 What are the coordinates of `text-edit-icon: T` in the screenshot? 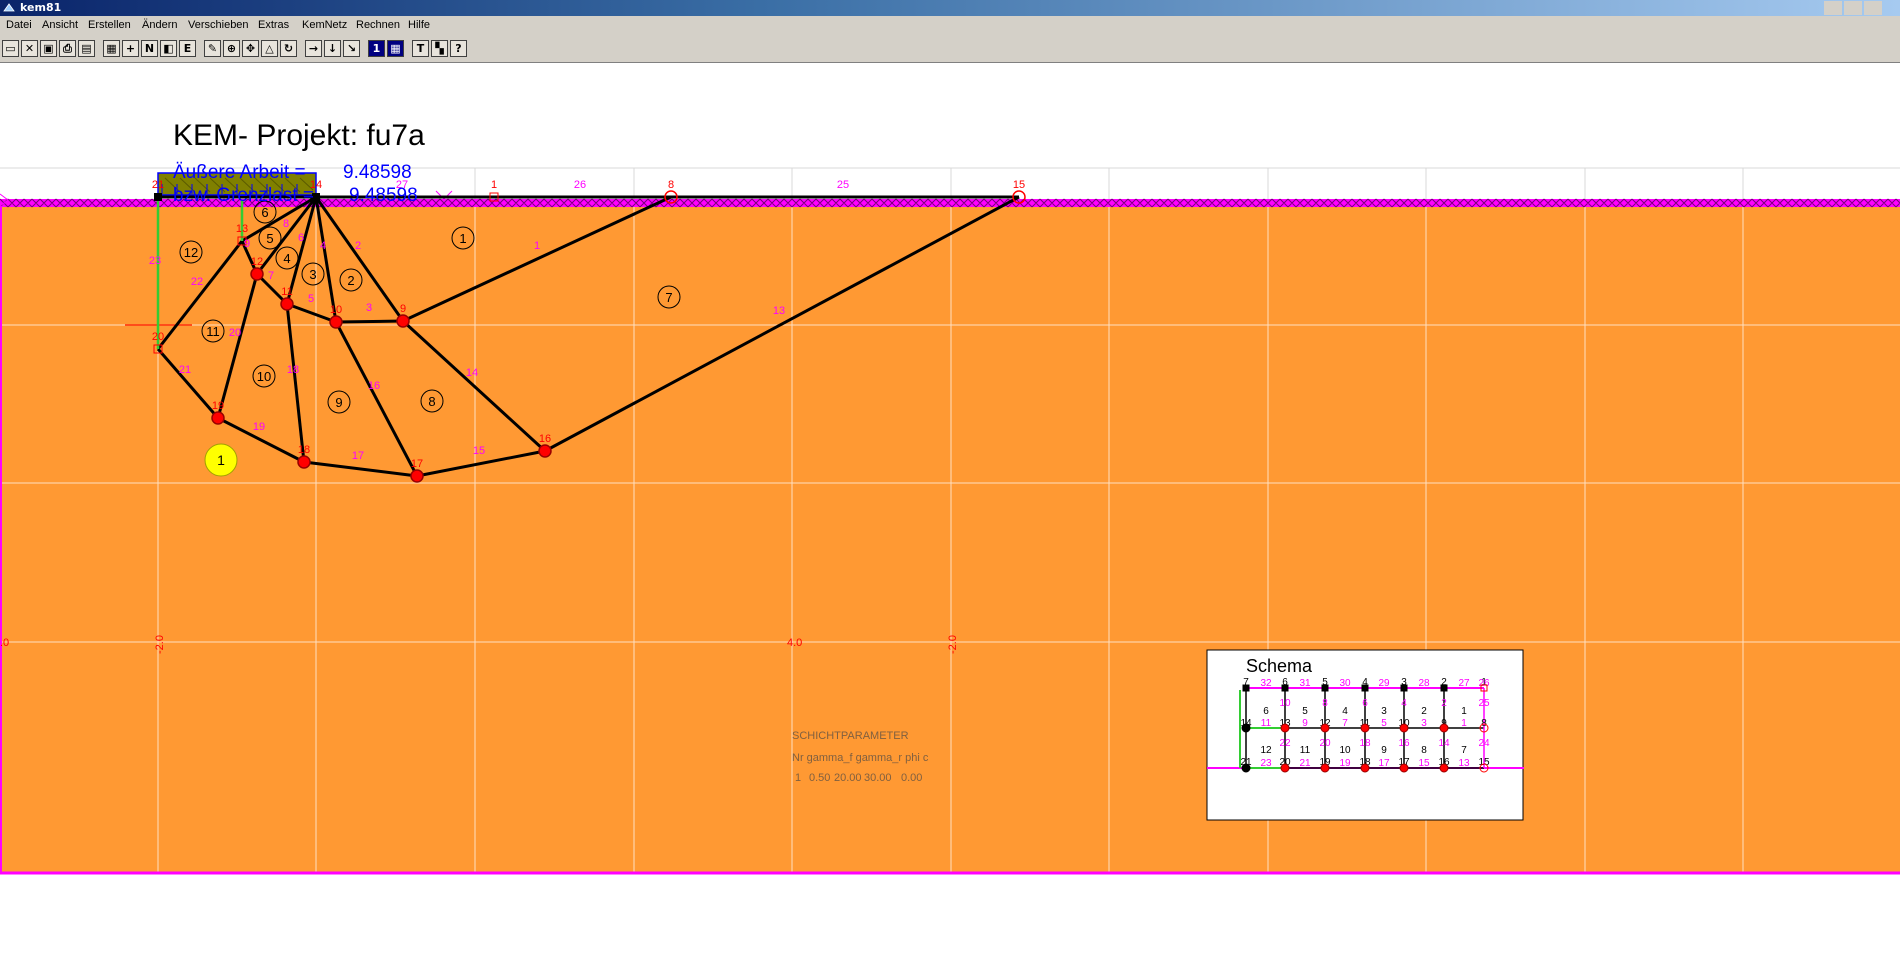 It's located at (420, 48).